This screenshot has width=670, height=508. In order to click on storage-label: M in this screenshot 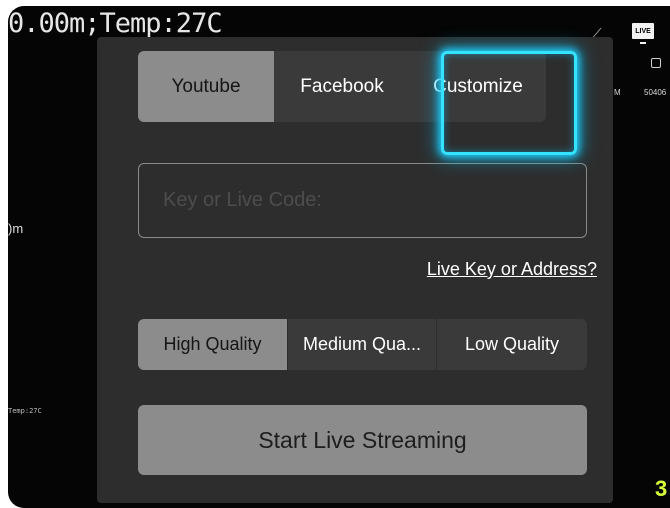, I will do `click(617, 92)`.